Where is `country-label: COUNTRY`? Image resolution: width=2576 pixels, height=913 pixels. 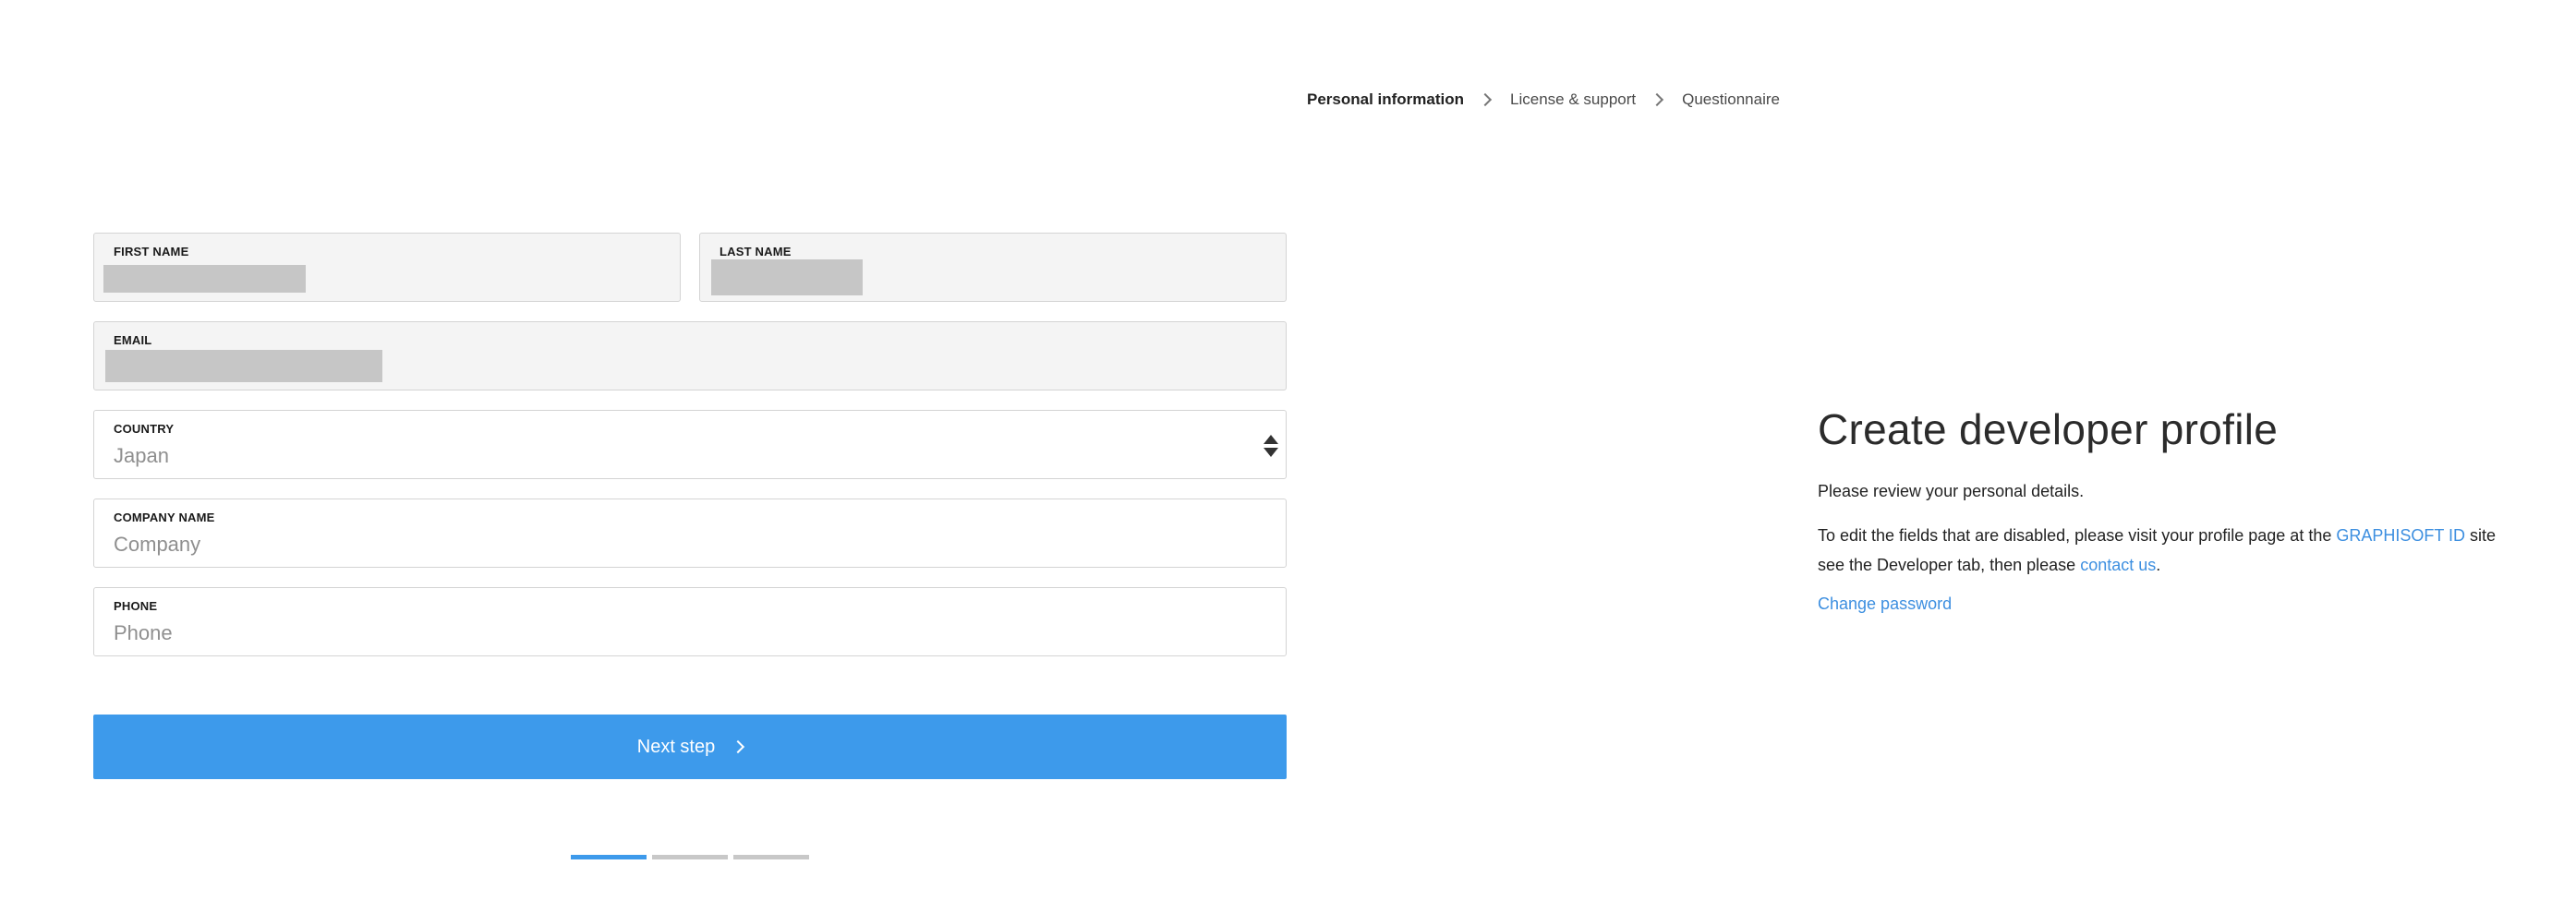 country-label: COUNTRY is located at coordinates (144, 429).